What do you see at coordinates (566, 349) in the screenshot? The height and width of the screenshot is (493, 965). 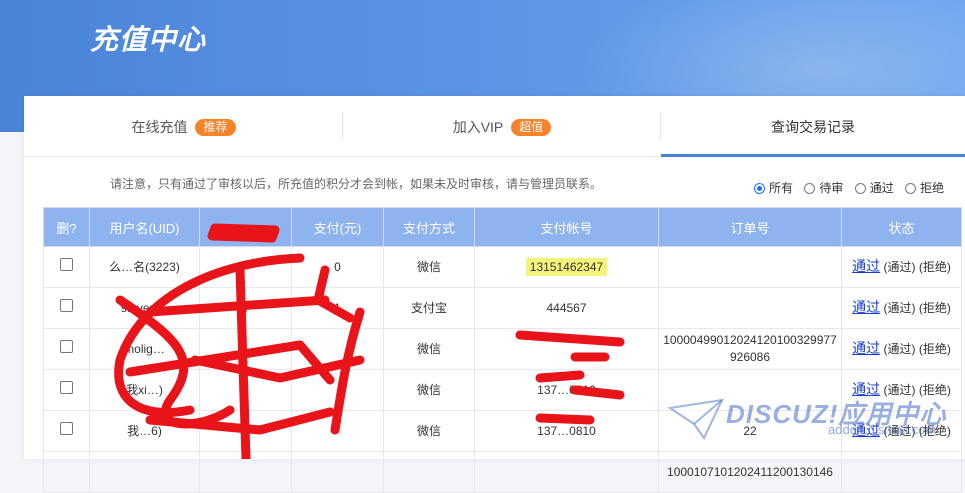 I see `account-cell` at bounding box center [566, 349].